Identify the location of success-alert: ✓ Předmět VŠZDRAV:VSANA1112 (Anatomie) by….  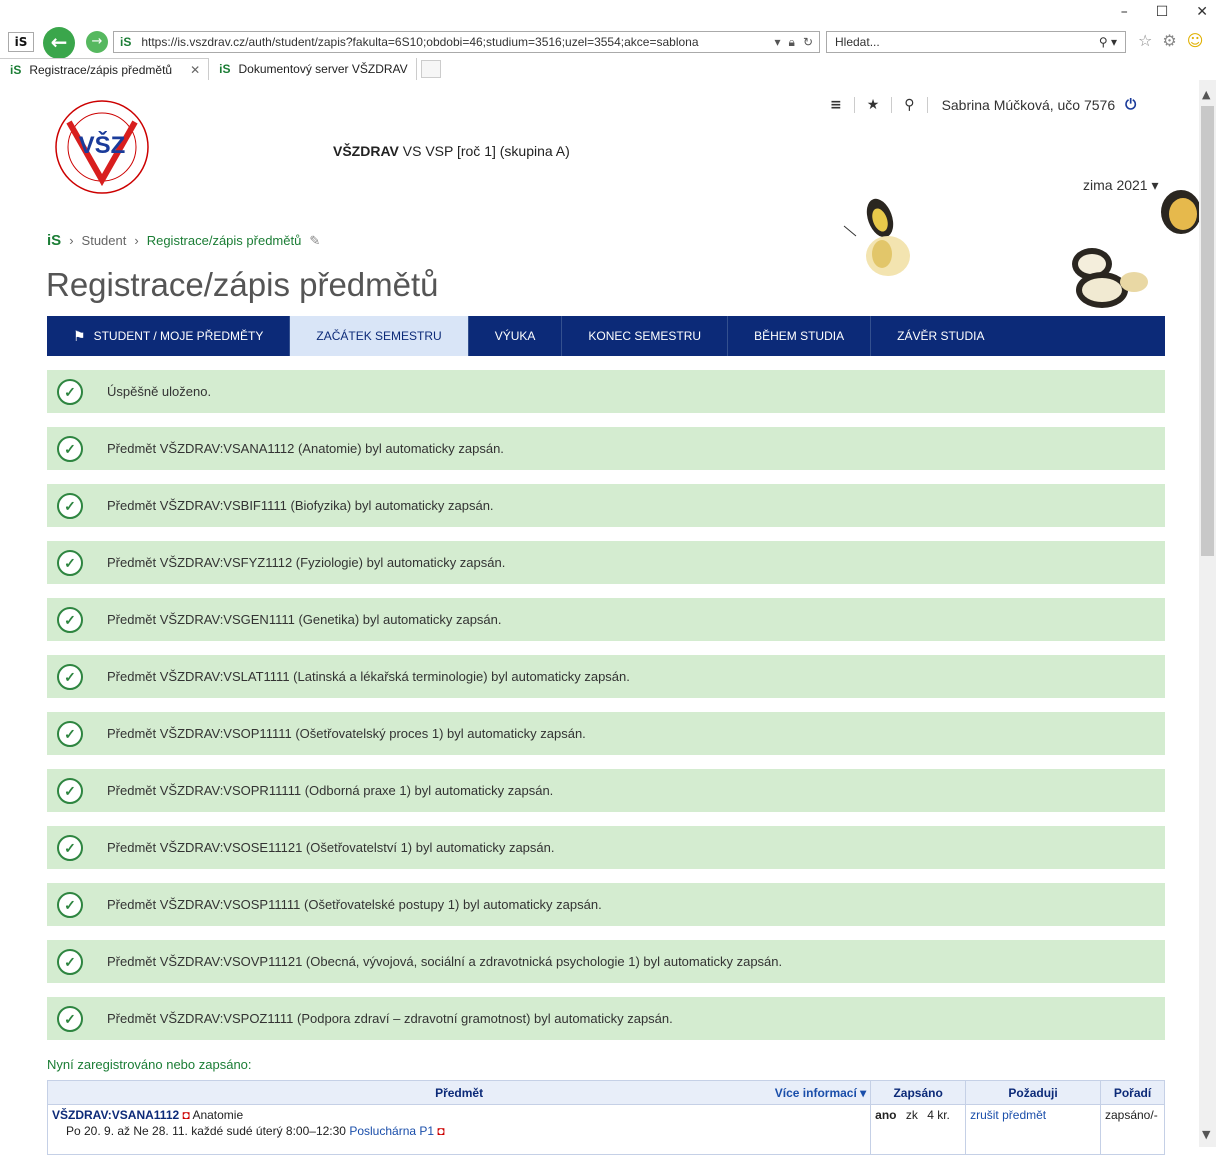
(606, 448).